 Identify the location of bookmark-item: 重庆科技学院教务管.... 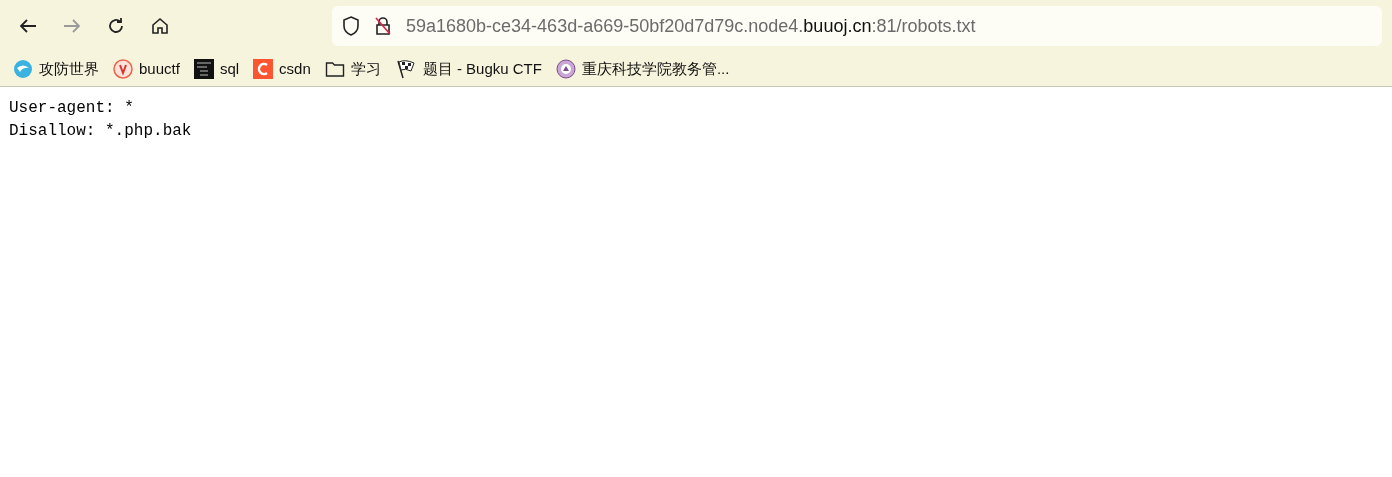
(642, 69).